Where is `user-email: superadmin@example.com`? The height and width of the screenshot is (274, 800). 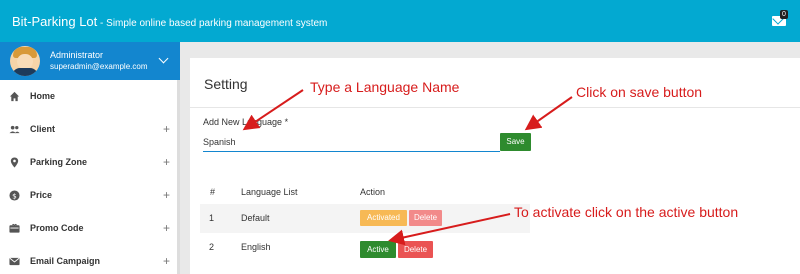 user-email: superadmin@example.com is located at coordinates (99, 66).